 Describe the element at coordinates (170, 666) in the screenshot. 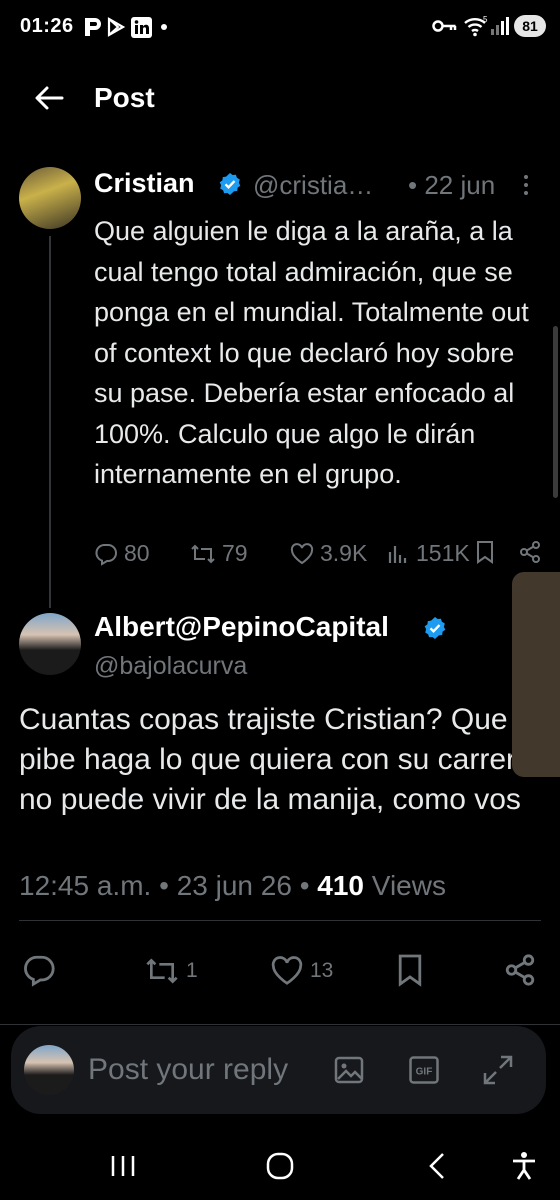

I see `author-handle: @bajolacurva` at that location.